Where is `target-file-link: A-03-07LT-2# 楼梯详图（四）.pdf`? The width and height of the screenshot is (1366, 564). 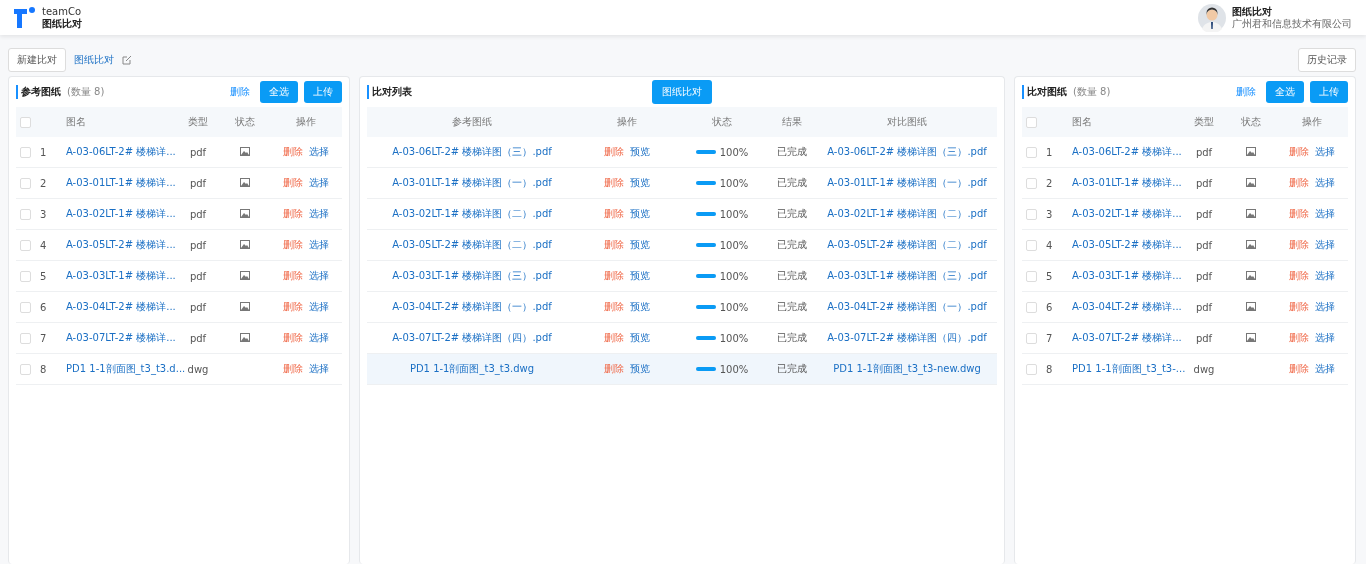 target-file-link: A-03-07LT-2# 楼梯详图（四）.pdf is located at coordinates (907, 338).